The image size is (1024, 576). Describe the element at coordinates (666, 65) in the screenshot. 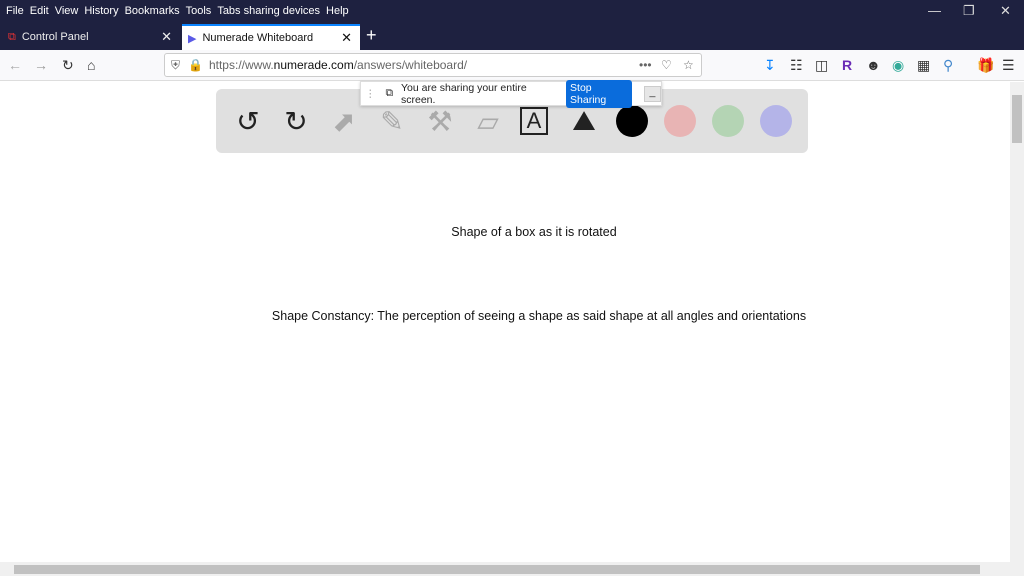

I see `pocket-icon: ♡` at that location.